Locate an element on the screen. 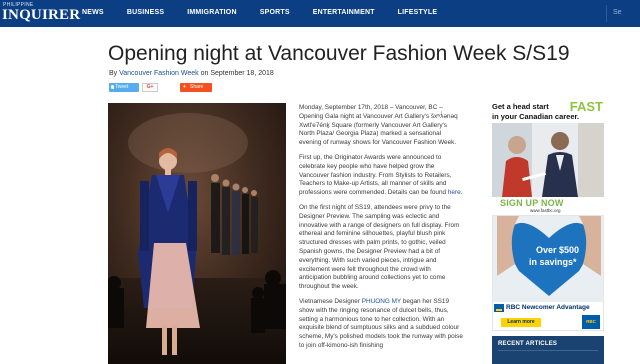 This screenshot has width=640, height=364. here-link: here is located at coordinates (454, 192).